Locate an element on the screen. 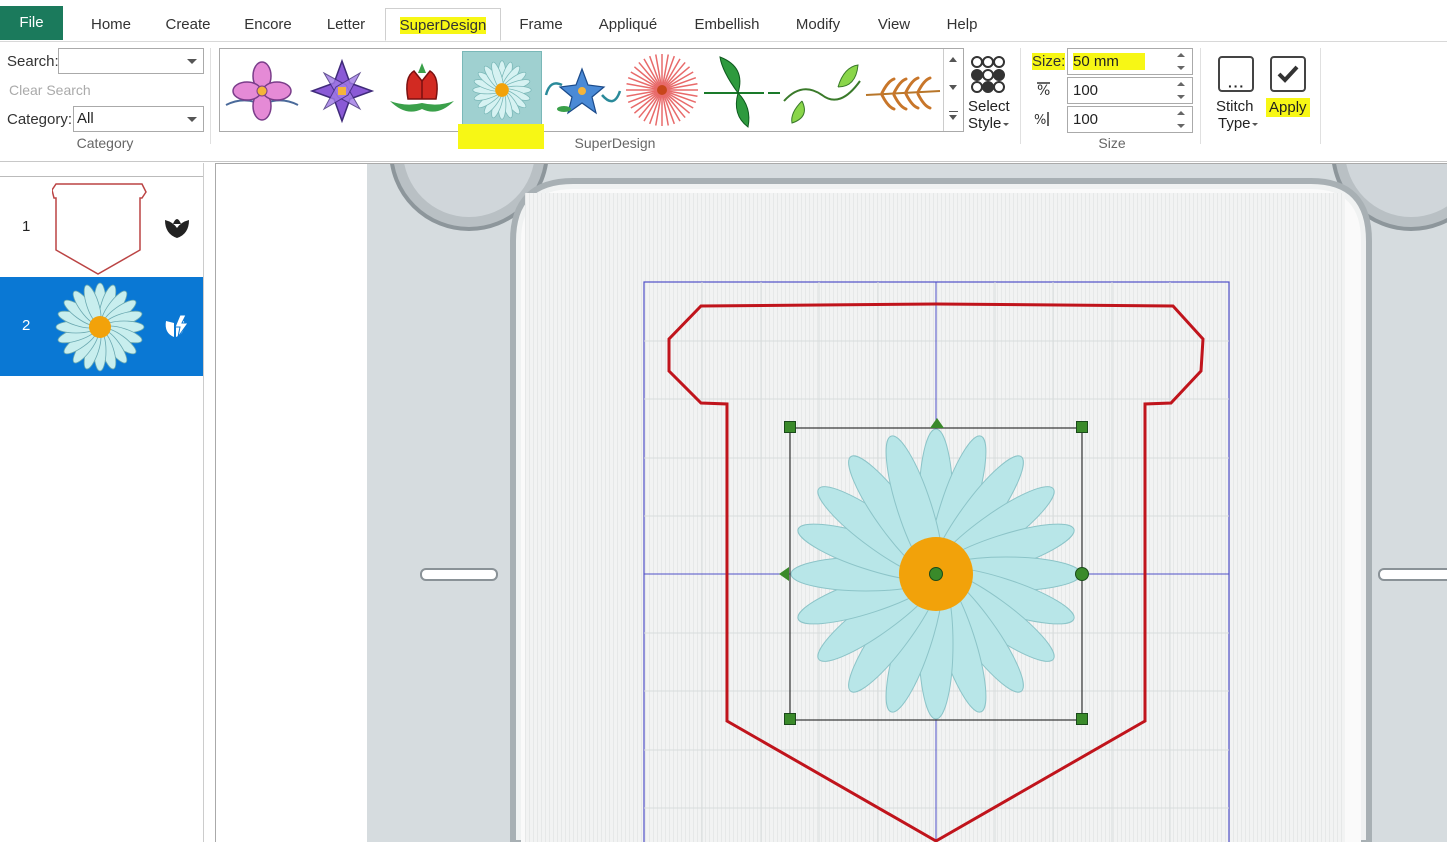 The height and width of the screenshot is (842, 1447). rotate-handle is located at coordinates (1082, 574).